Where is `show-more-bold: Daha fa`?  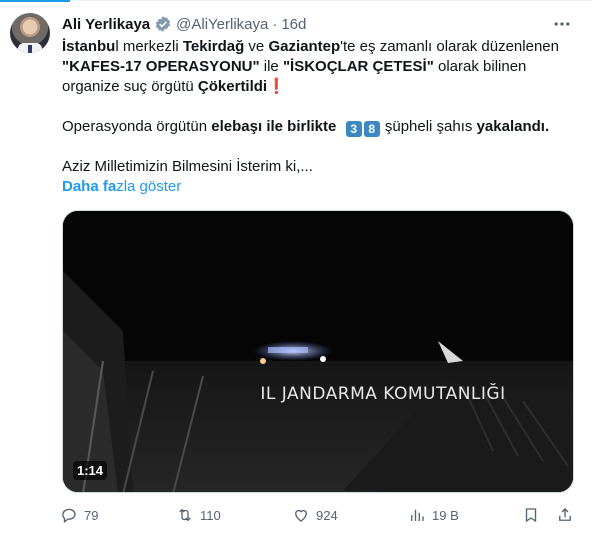 show-more-bold: Daha fa is located at coordinates (89, 186).